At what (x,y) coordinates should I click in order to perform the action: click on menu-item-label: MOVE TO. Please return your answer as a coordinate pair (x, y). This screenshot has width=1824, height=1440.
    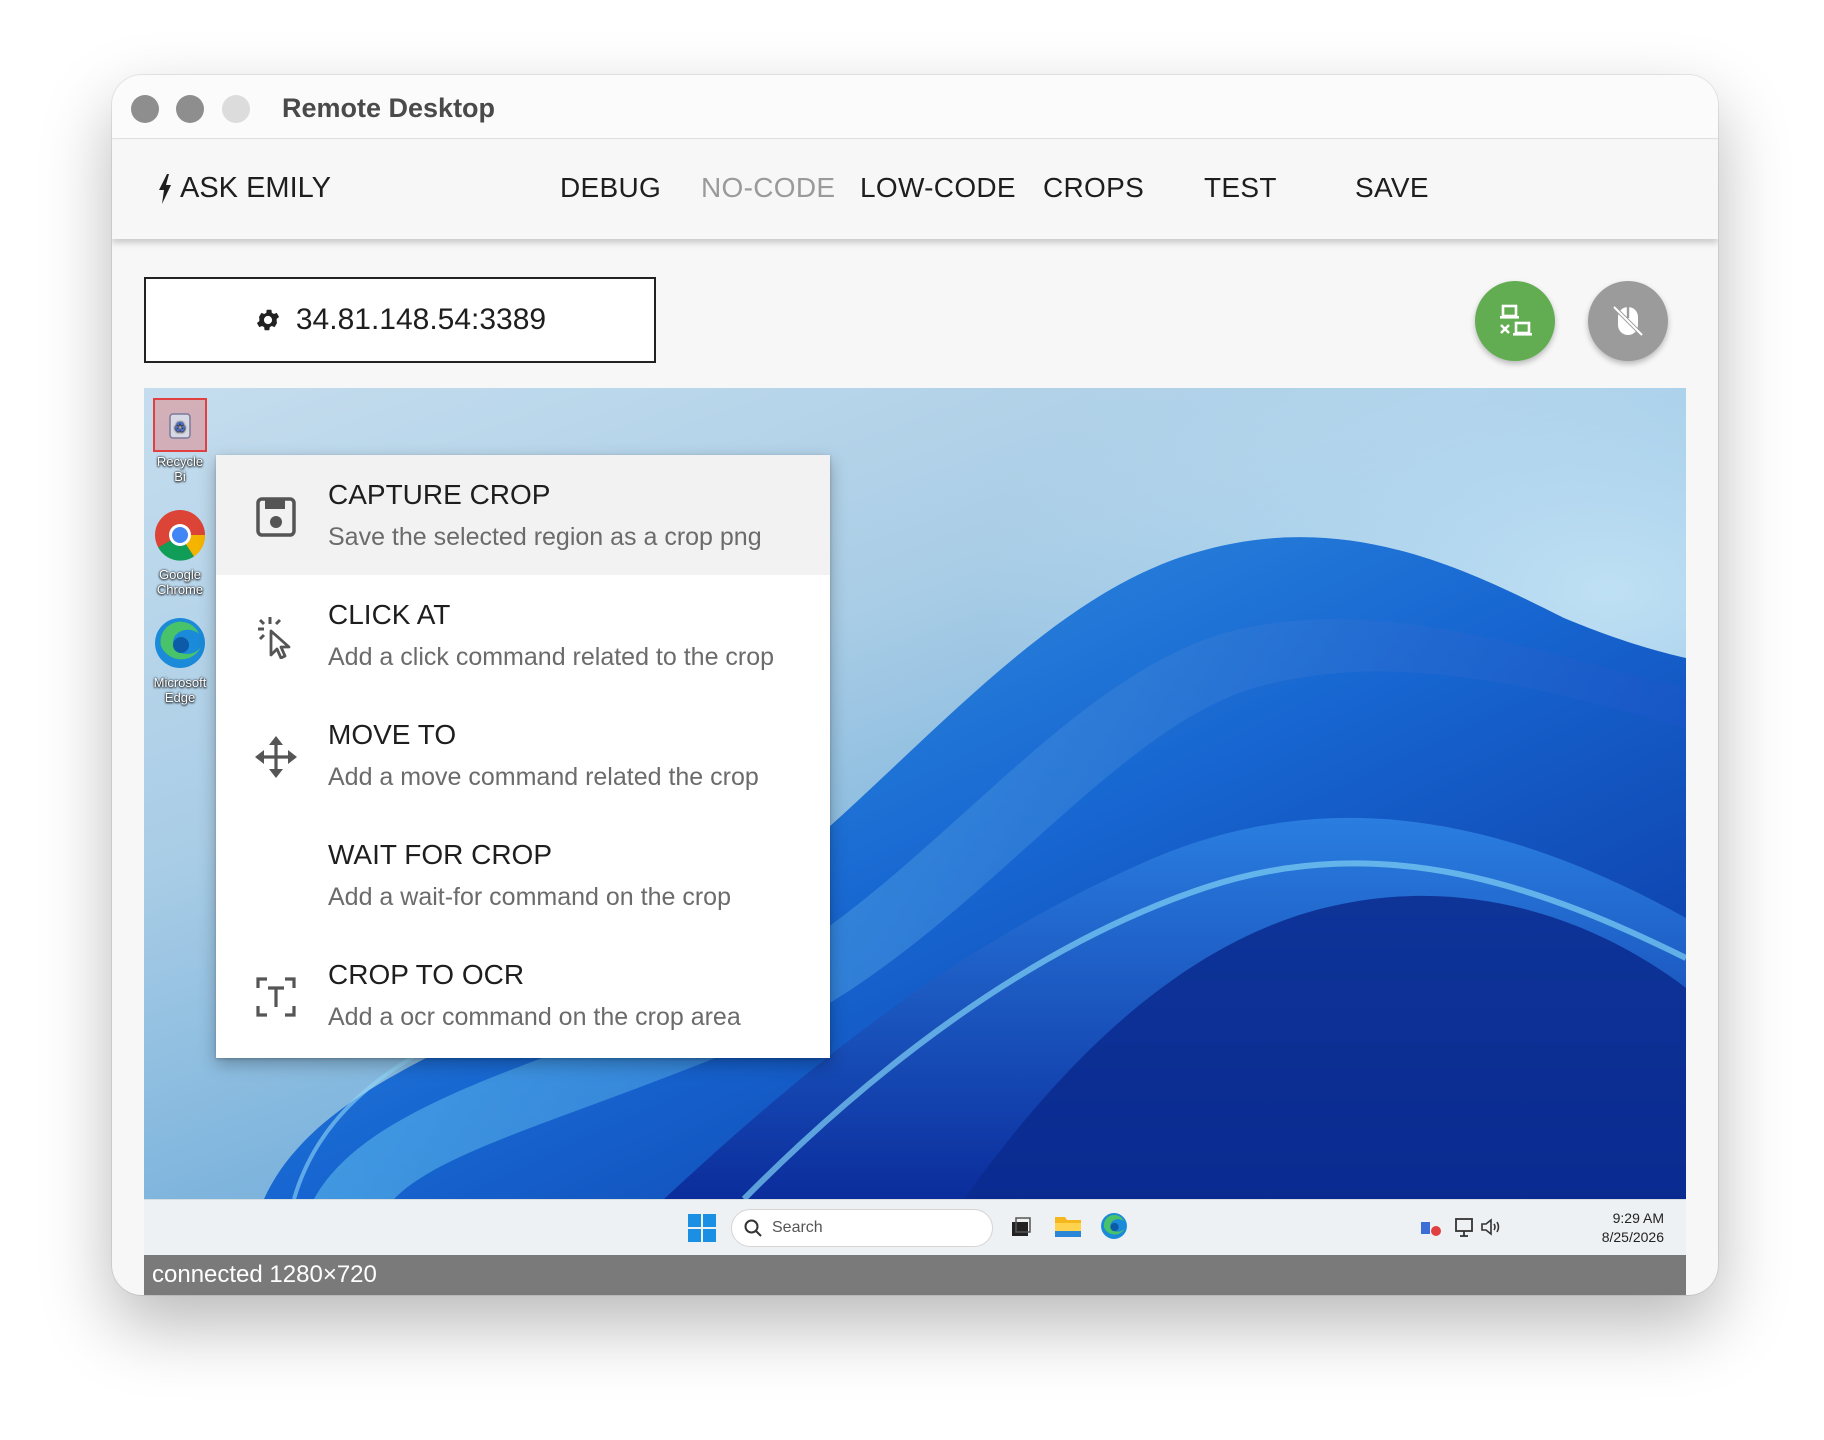
    Looking at the image, I should click on (392, 734).